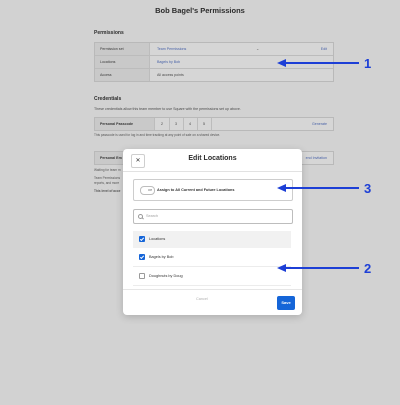 The width and height of the screenshot is (400, 405). Describe the element at coordinates (122, 75) in the screenshot. I see `access-label: Access` at that location.